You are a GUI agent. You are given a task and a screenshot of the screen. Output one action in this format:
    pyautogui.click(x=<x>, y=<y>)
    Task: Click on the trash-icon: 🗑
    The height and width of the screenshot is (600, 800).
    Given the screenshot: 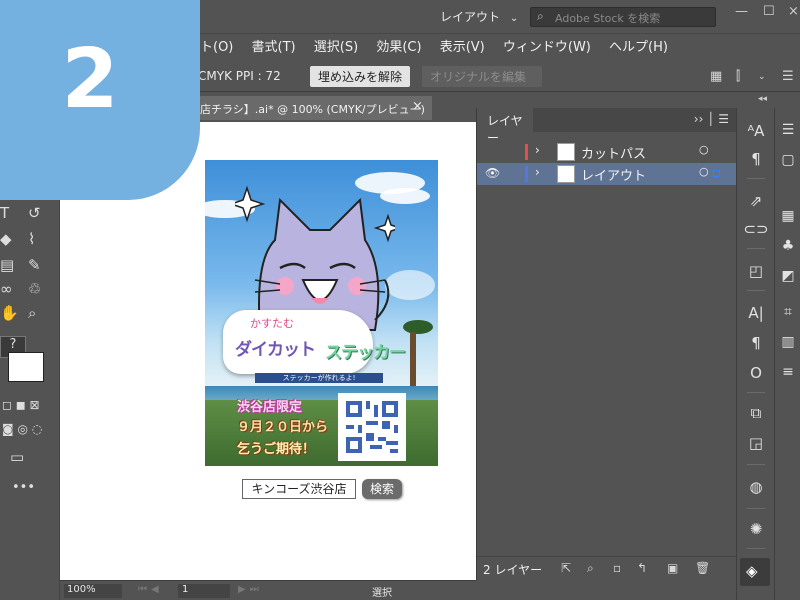 What is the action you would take?
    pyautogui.click(x=702, y=568)
    